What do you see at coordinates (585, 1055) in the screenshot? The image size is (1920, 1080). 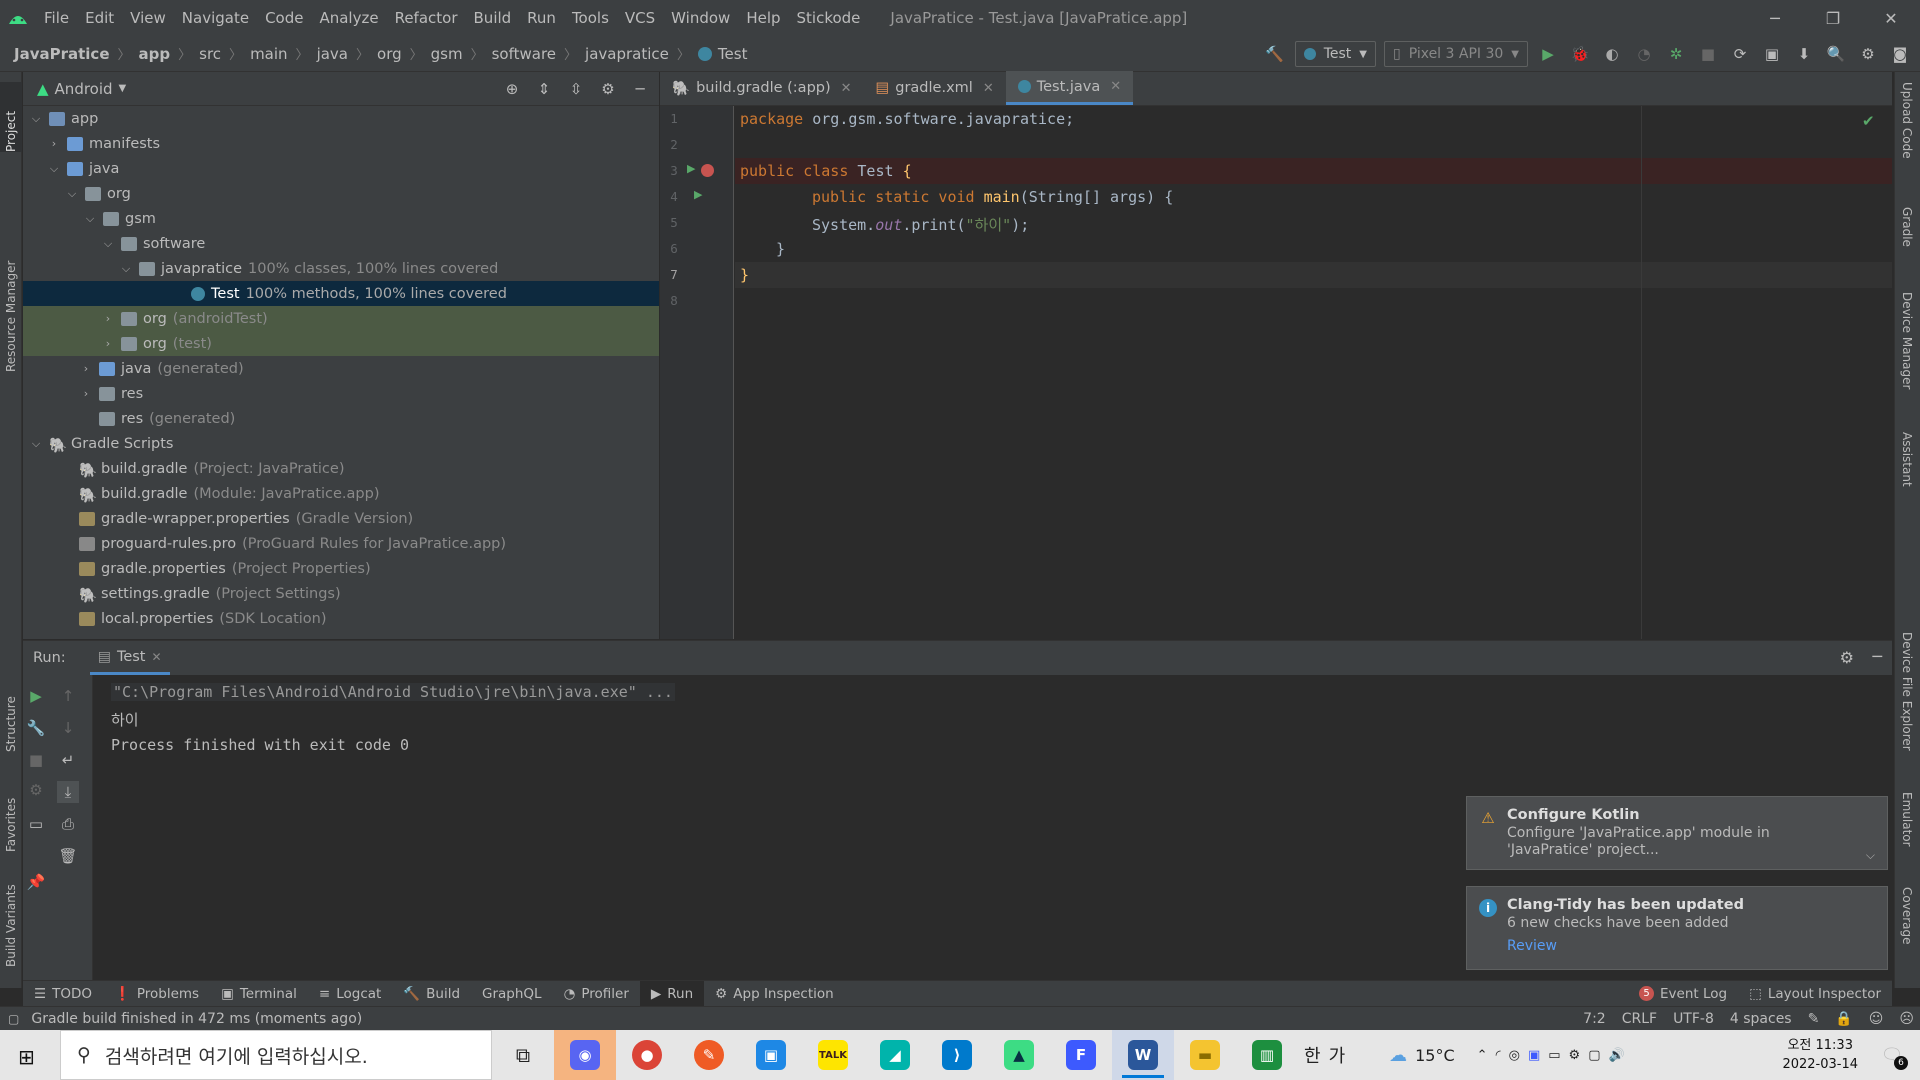 I see `taskbar-app-discord: ◉` at bounding box center [585, 1055].